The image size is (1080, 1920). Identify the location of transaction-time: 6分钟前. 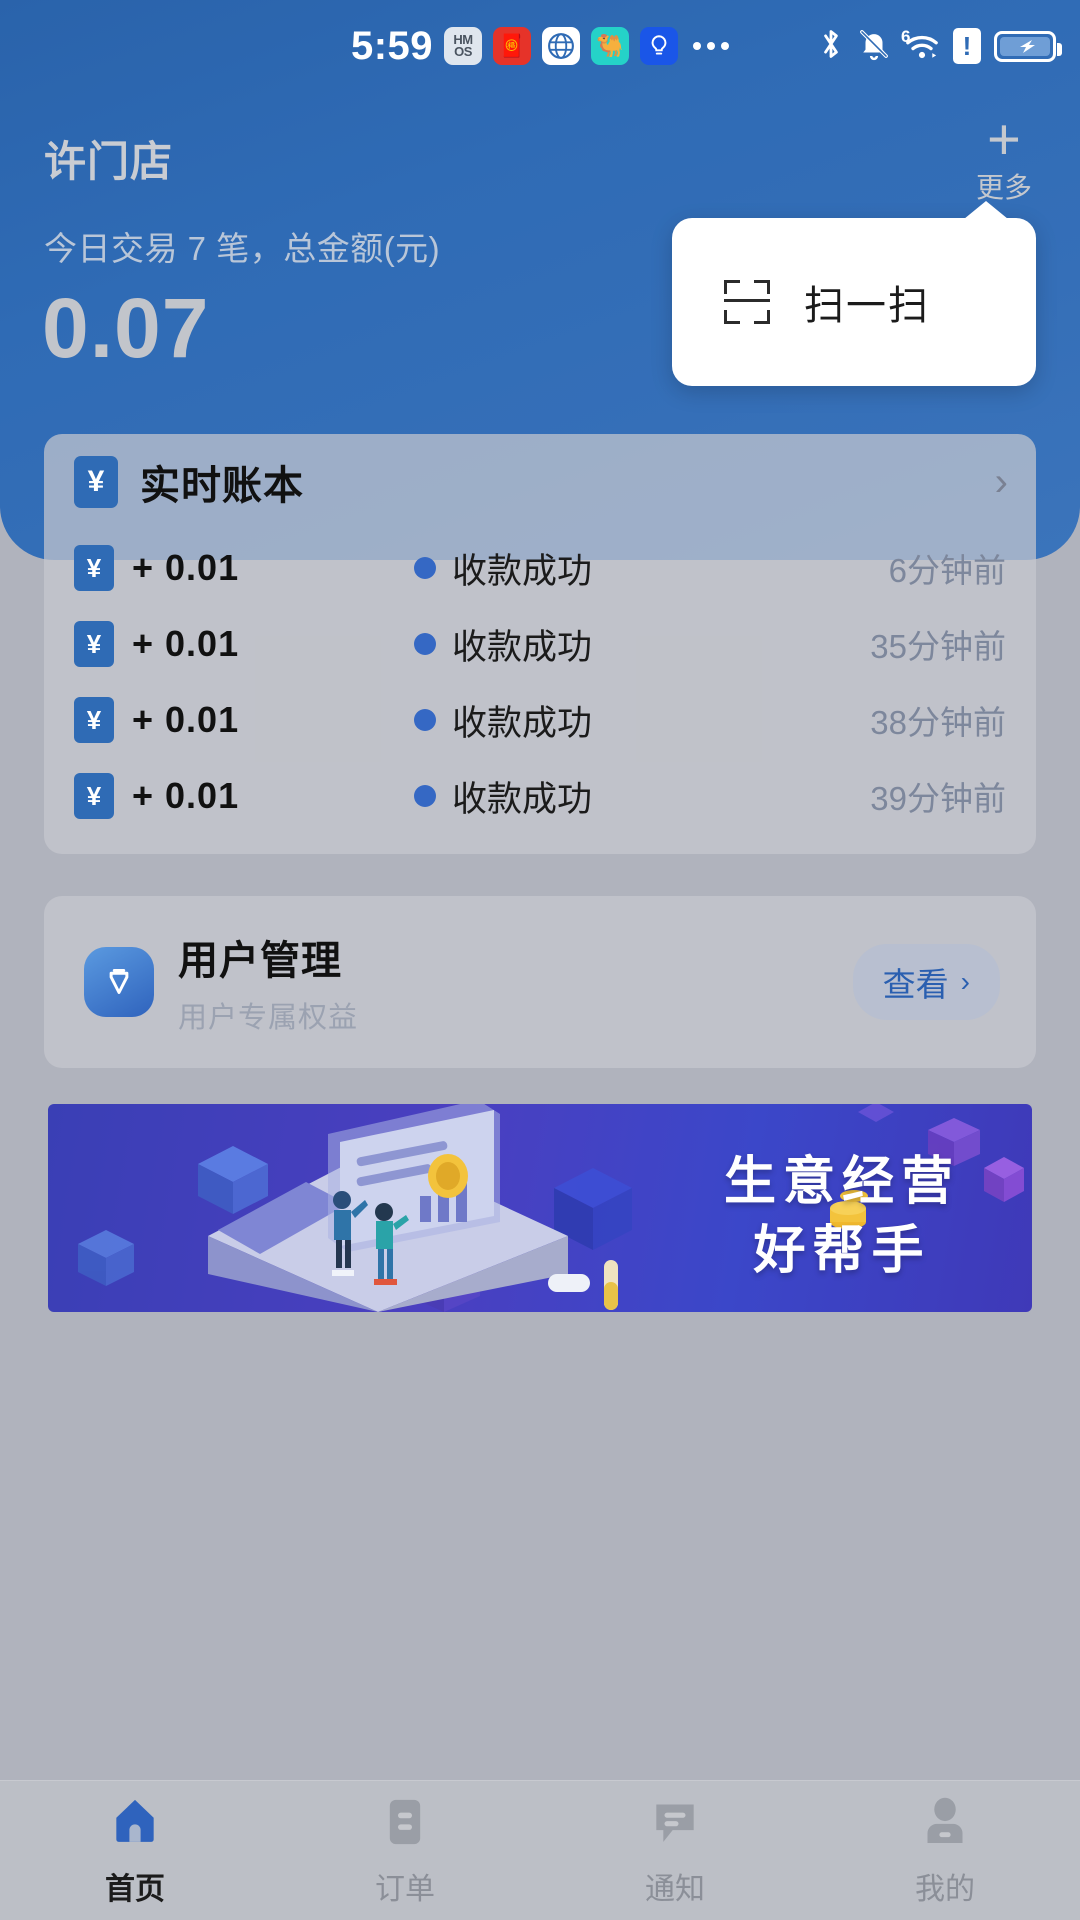
(947, 570).